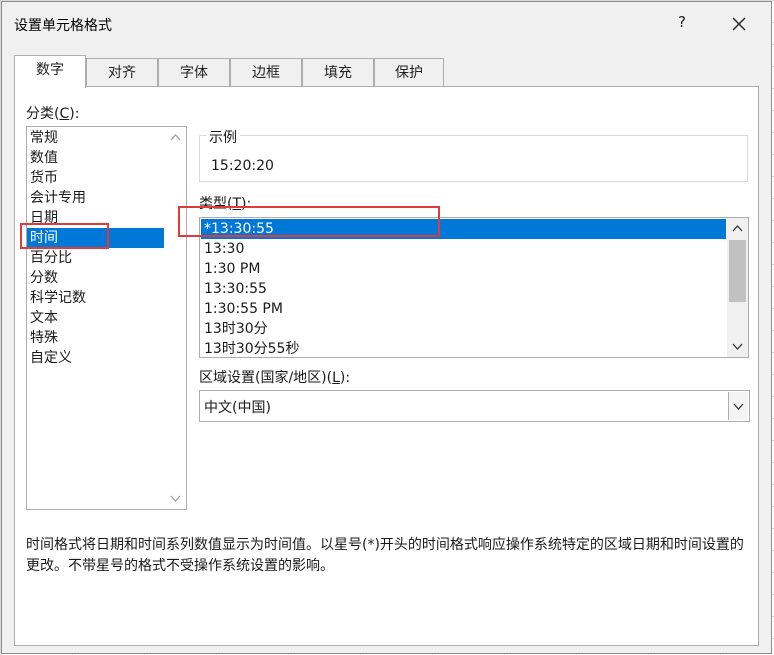 The image size is (774, 655). What do you see at coordinates (463, 289) in the screenshot?
I see `type-item: 13:30:55` at bounding box center [463, 289].